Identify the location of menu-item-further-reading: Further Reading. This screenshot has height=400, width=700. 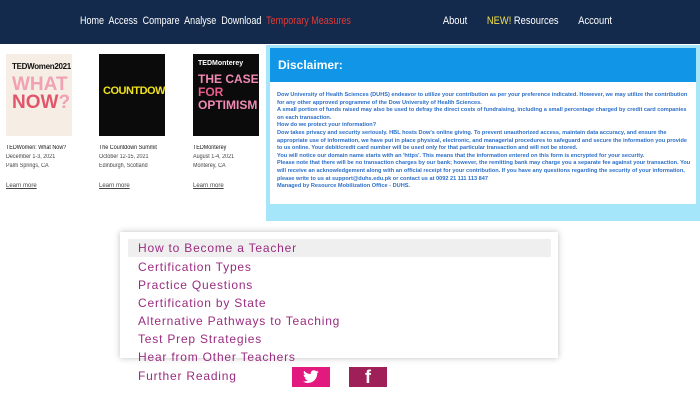
(187, 376).